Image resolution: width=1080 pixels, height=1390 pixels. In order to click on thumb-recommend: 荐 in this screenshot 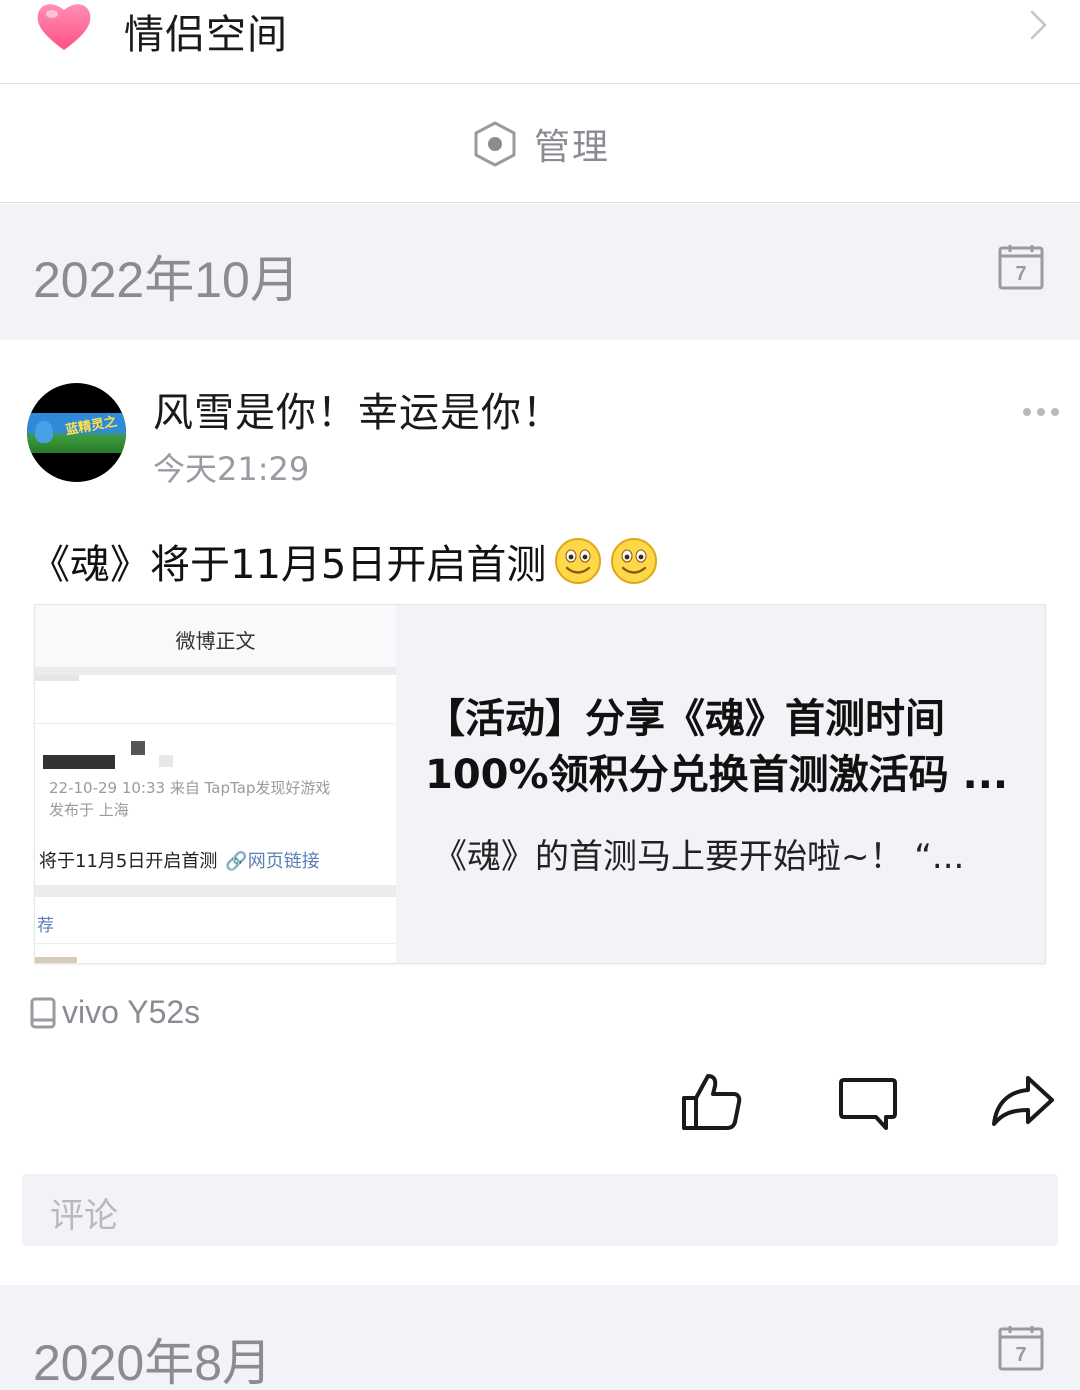, I will do `click(45, 926)`.